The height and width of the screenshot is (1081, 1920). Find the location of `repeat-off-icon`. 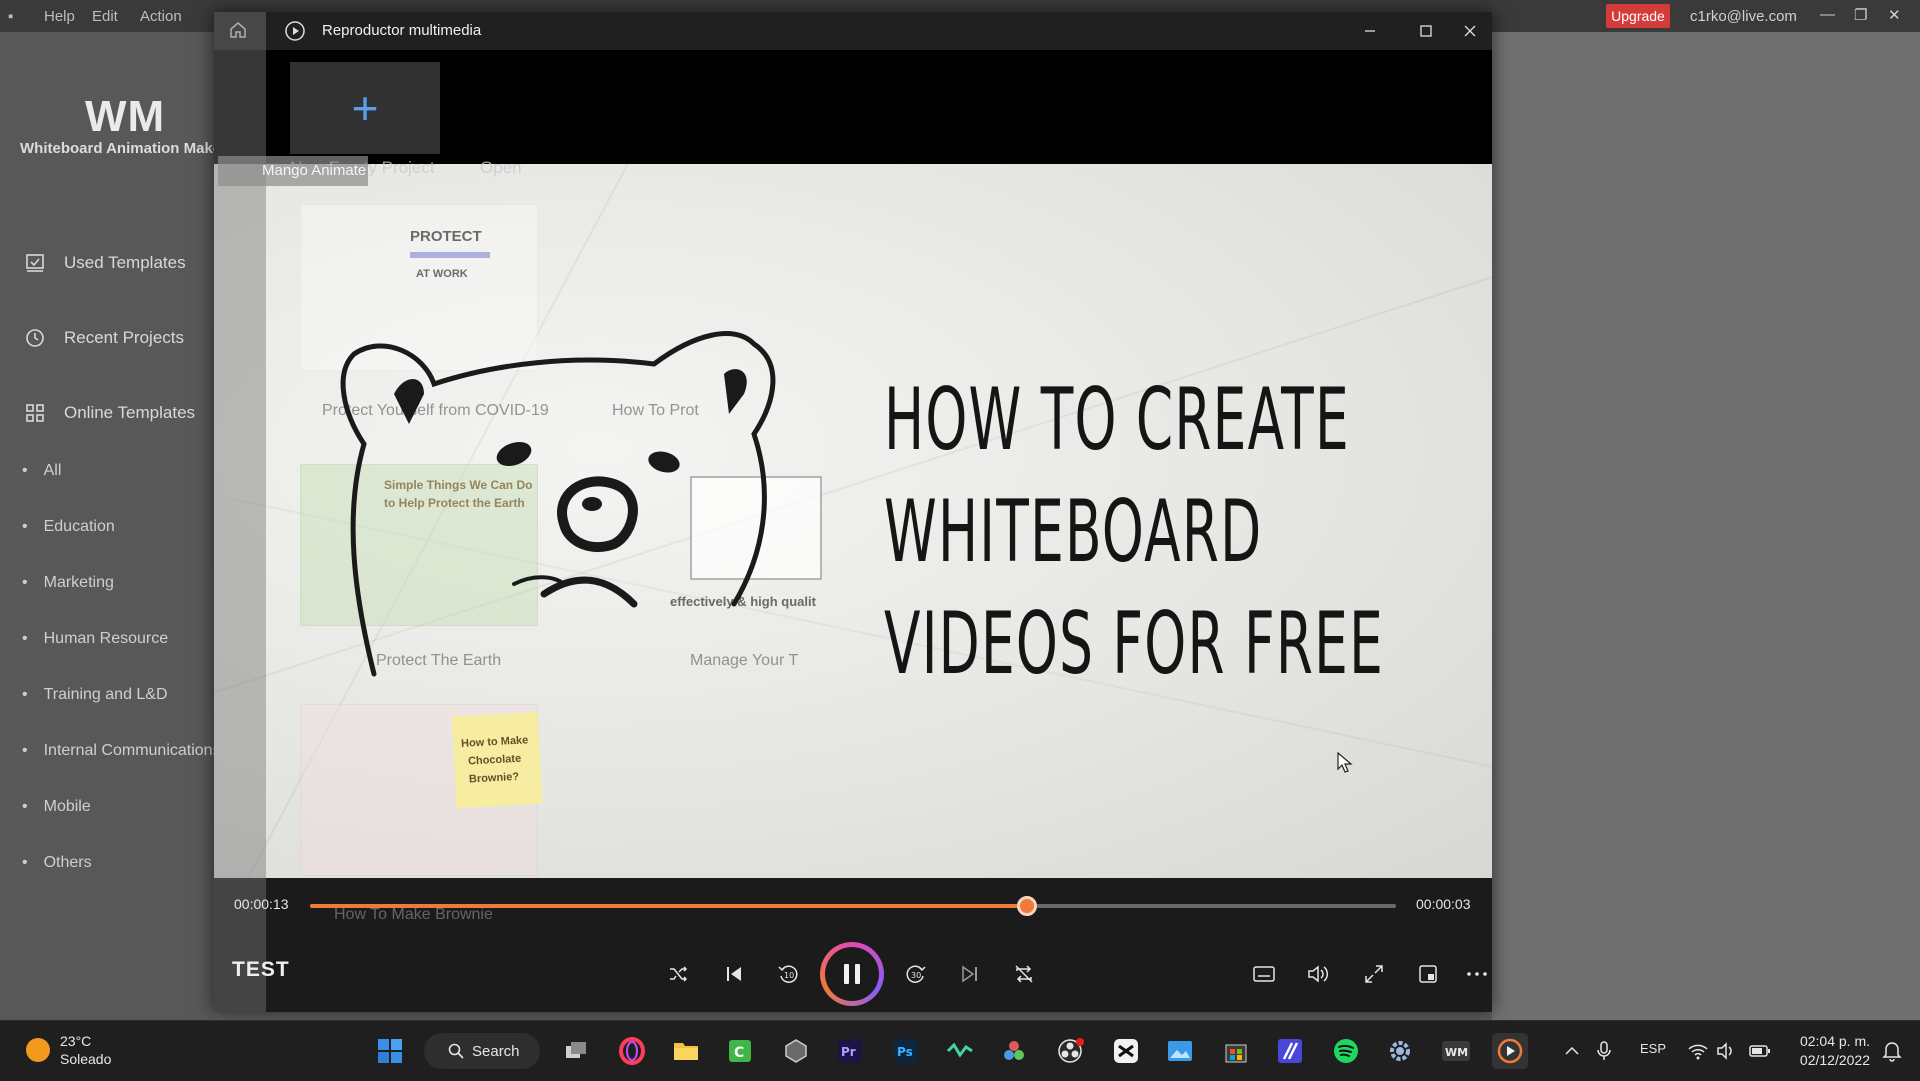

repeat-off-icon is located at coordinates (1024, 974).